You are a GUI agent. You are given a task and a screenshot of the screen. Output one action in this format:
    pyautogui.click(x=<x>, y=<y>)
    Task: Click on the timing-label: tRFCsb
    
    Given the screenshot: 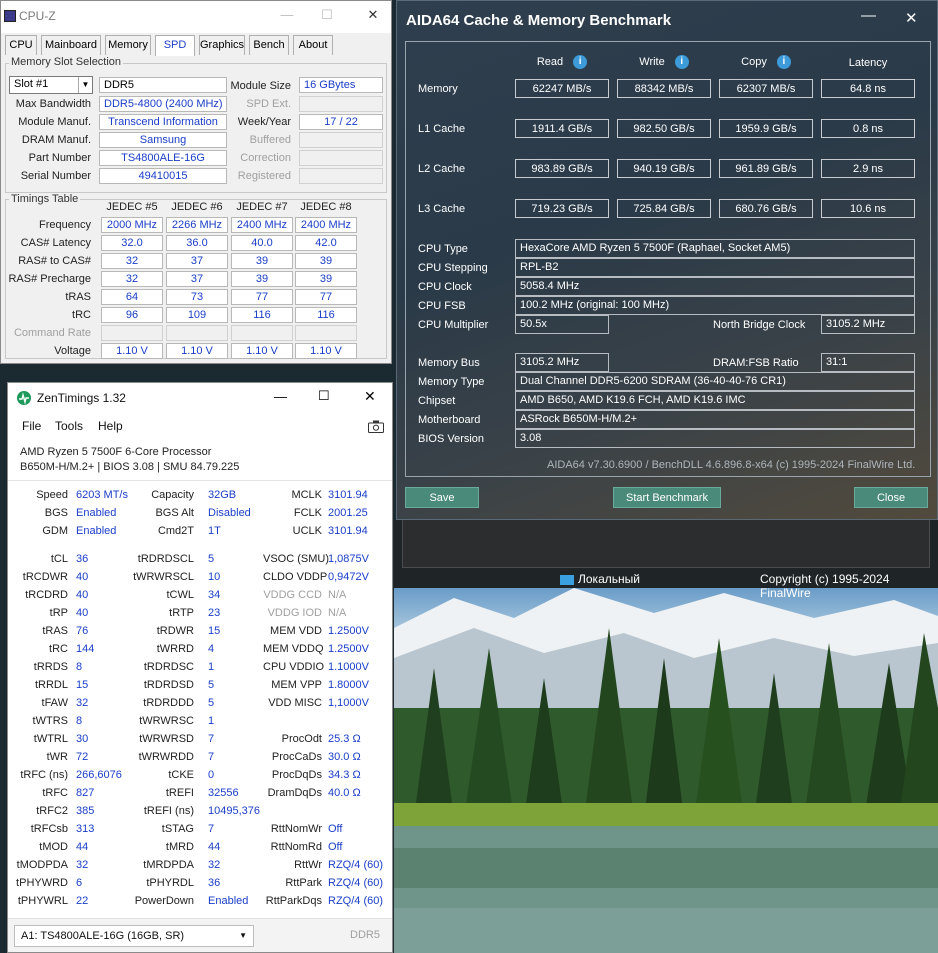 What is the action you would take?
    pyautogui.click(x=49, y=829)
    